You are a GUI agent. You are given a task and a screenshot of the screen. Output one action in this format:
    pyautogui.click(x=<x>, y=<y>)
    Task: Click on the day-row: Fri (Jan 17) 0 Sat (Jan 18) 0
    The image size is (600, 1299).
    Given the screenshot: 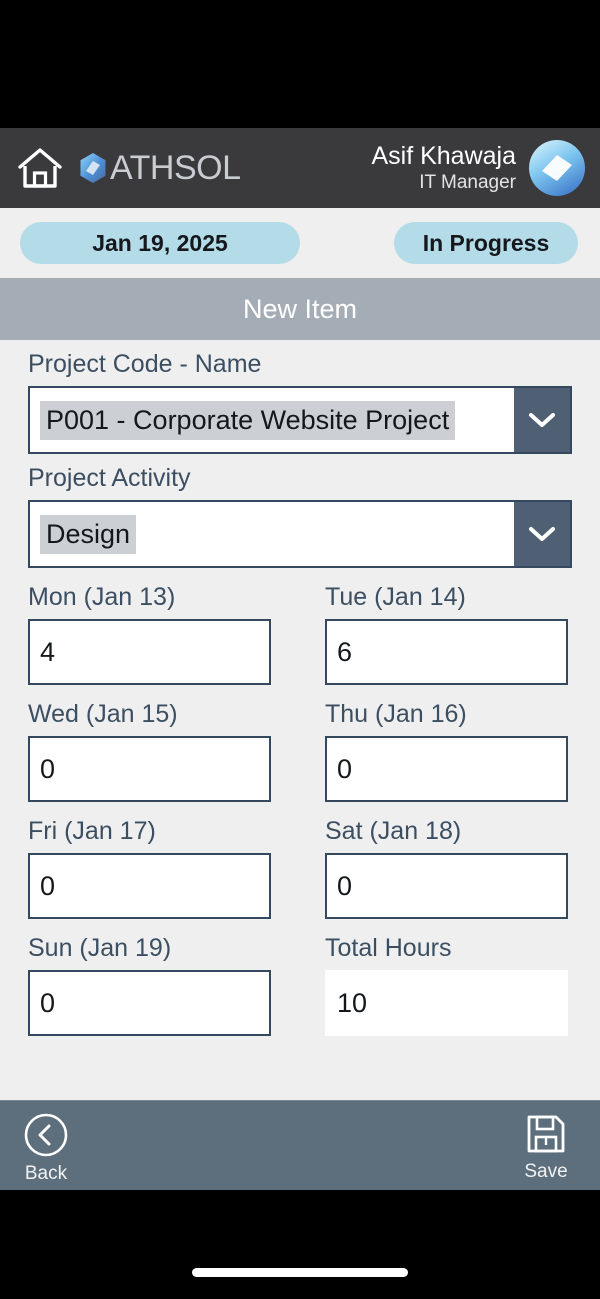 What is the action you would take?
    pyautogui.click(x=300, y=860)
    